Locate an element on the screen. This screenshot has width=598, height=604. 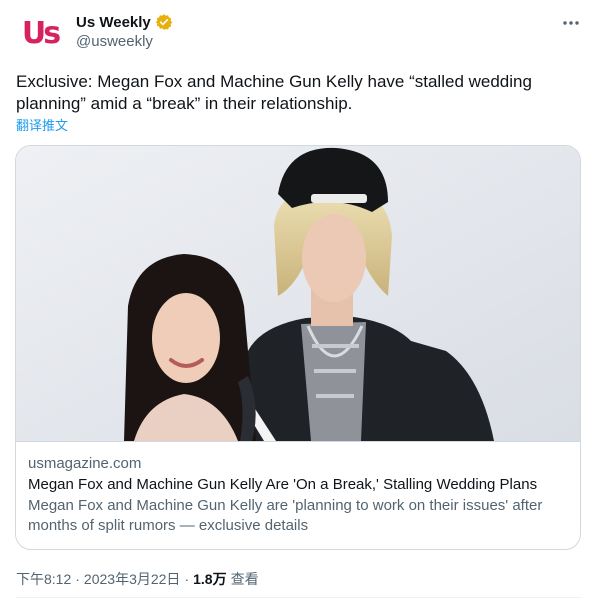
tweet-meta: 下午8:12 · 2023年3月22日 · 1.8万 查看 is located at coordinates (137, 579).